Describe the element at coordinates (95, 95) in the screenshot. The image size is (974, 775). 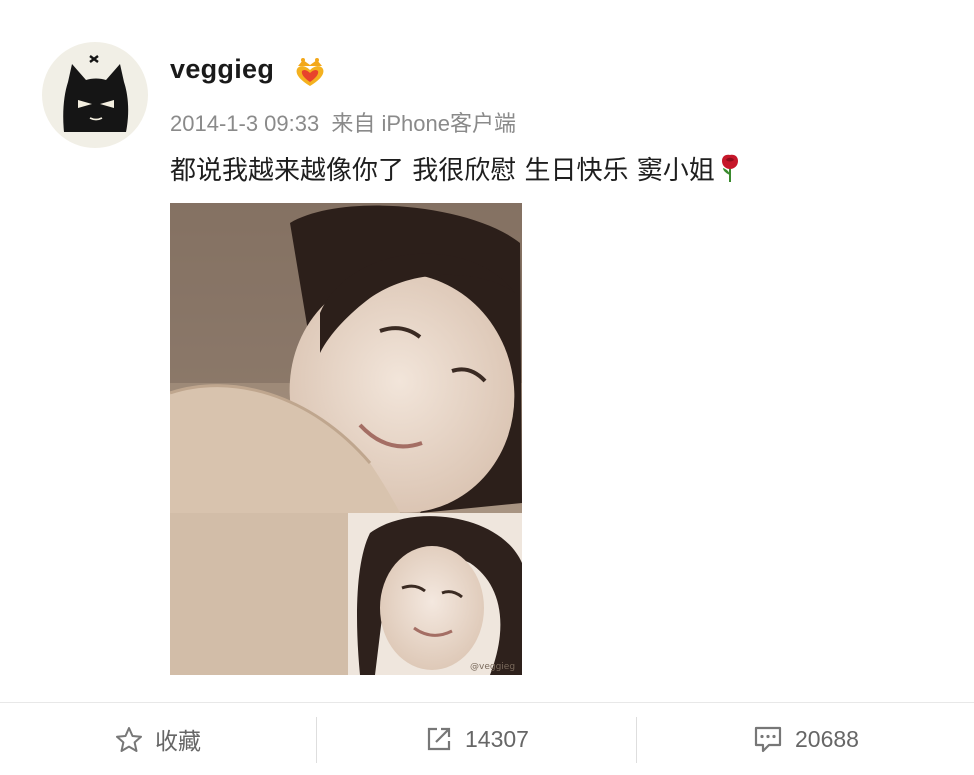
I see `avatar` at that location.